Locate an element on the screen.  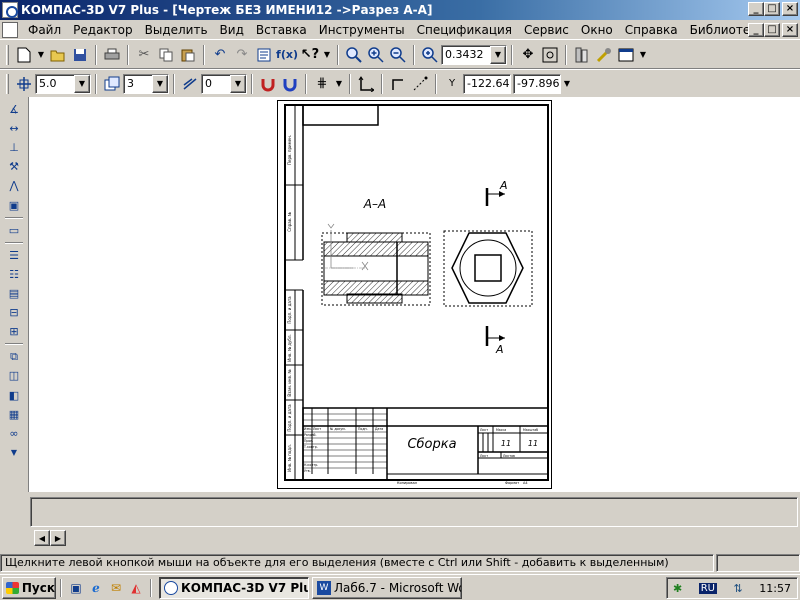
start-button: Пуск is located at coordinates (29, 587).